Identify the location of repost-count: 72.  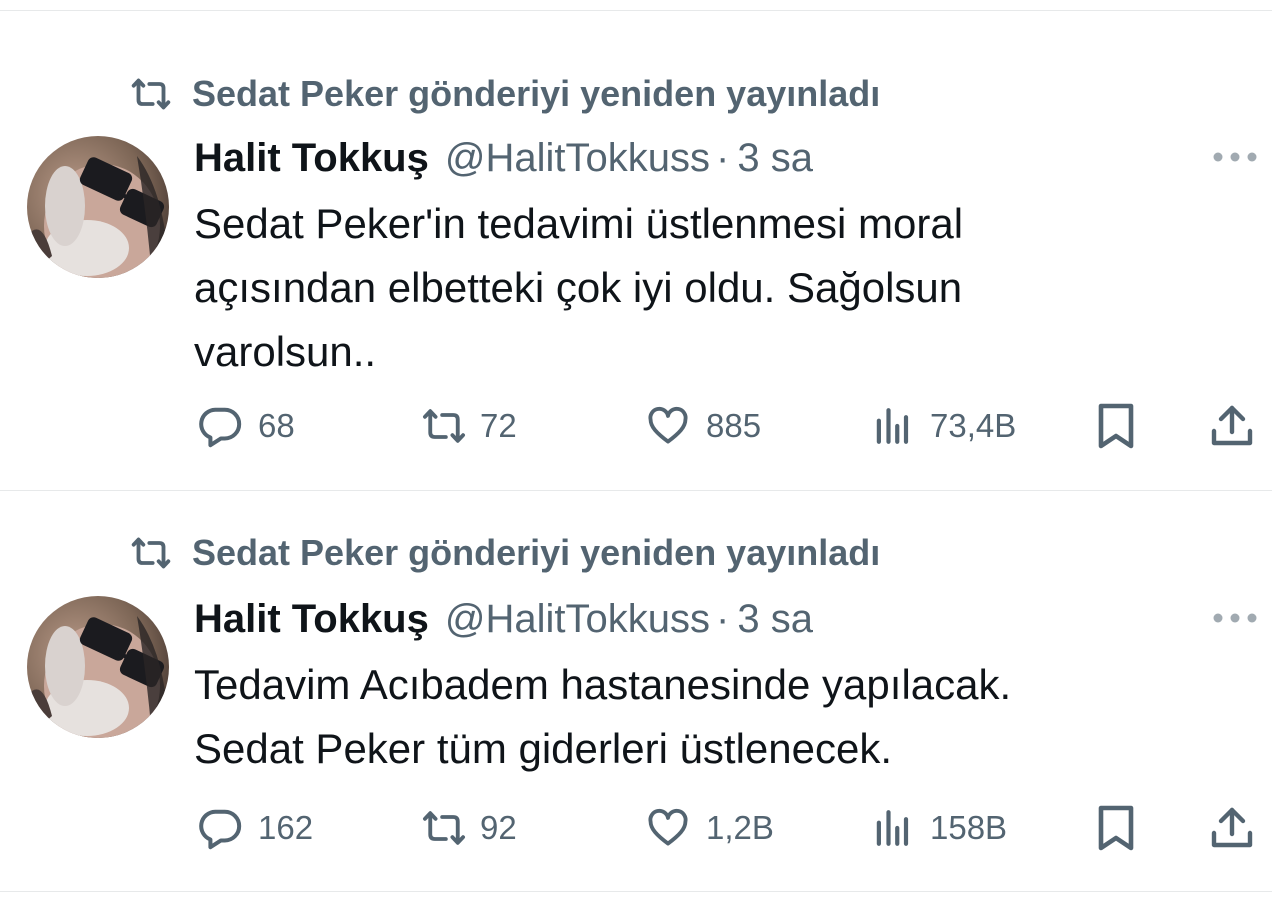
(498, 425).